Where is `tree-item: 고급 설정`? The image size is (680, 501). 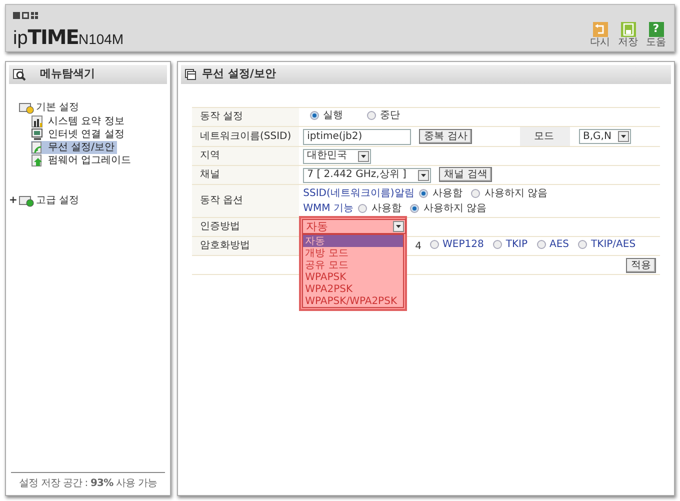
tree-item: 고급 설정 is located at coordinates (58, 200).